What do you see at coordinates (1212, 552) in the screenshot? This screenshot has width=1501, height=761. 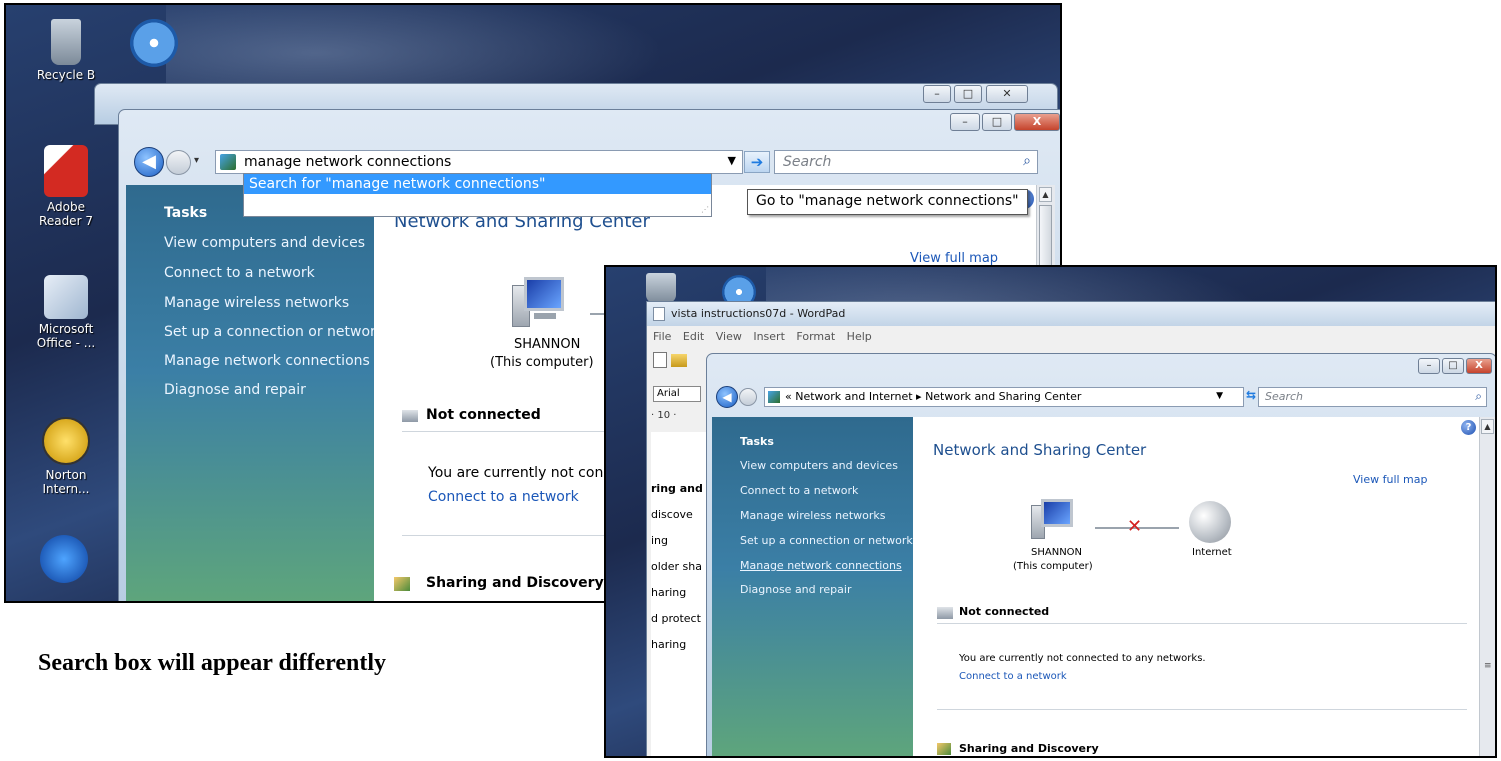 I see `internet-label: Internet` at bounding box center [1212, 552].